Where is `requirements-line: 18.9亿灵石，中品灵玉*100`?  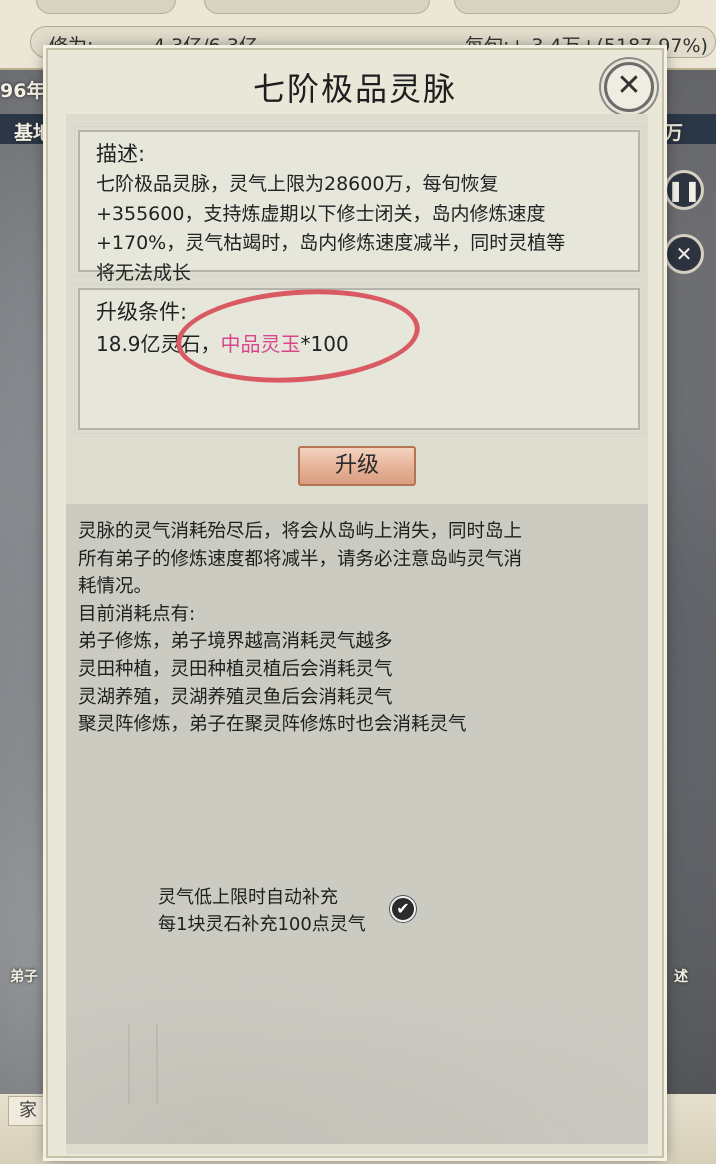 requirements-line: 18.9亿灵石，中品灵玉*100 is located at coordinates (222, 342).